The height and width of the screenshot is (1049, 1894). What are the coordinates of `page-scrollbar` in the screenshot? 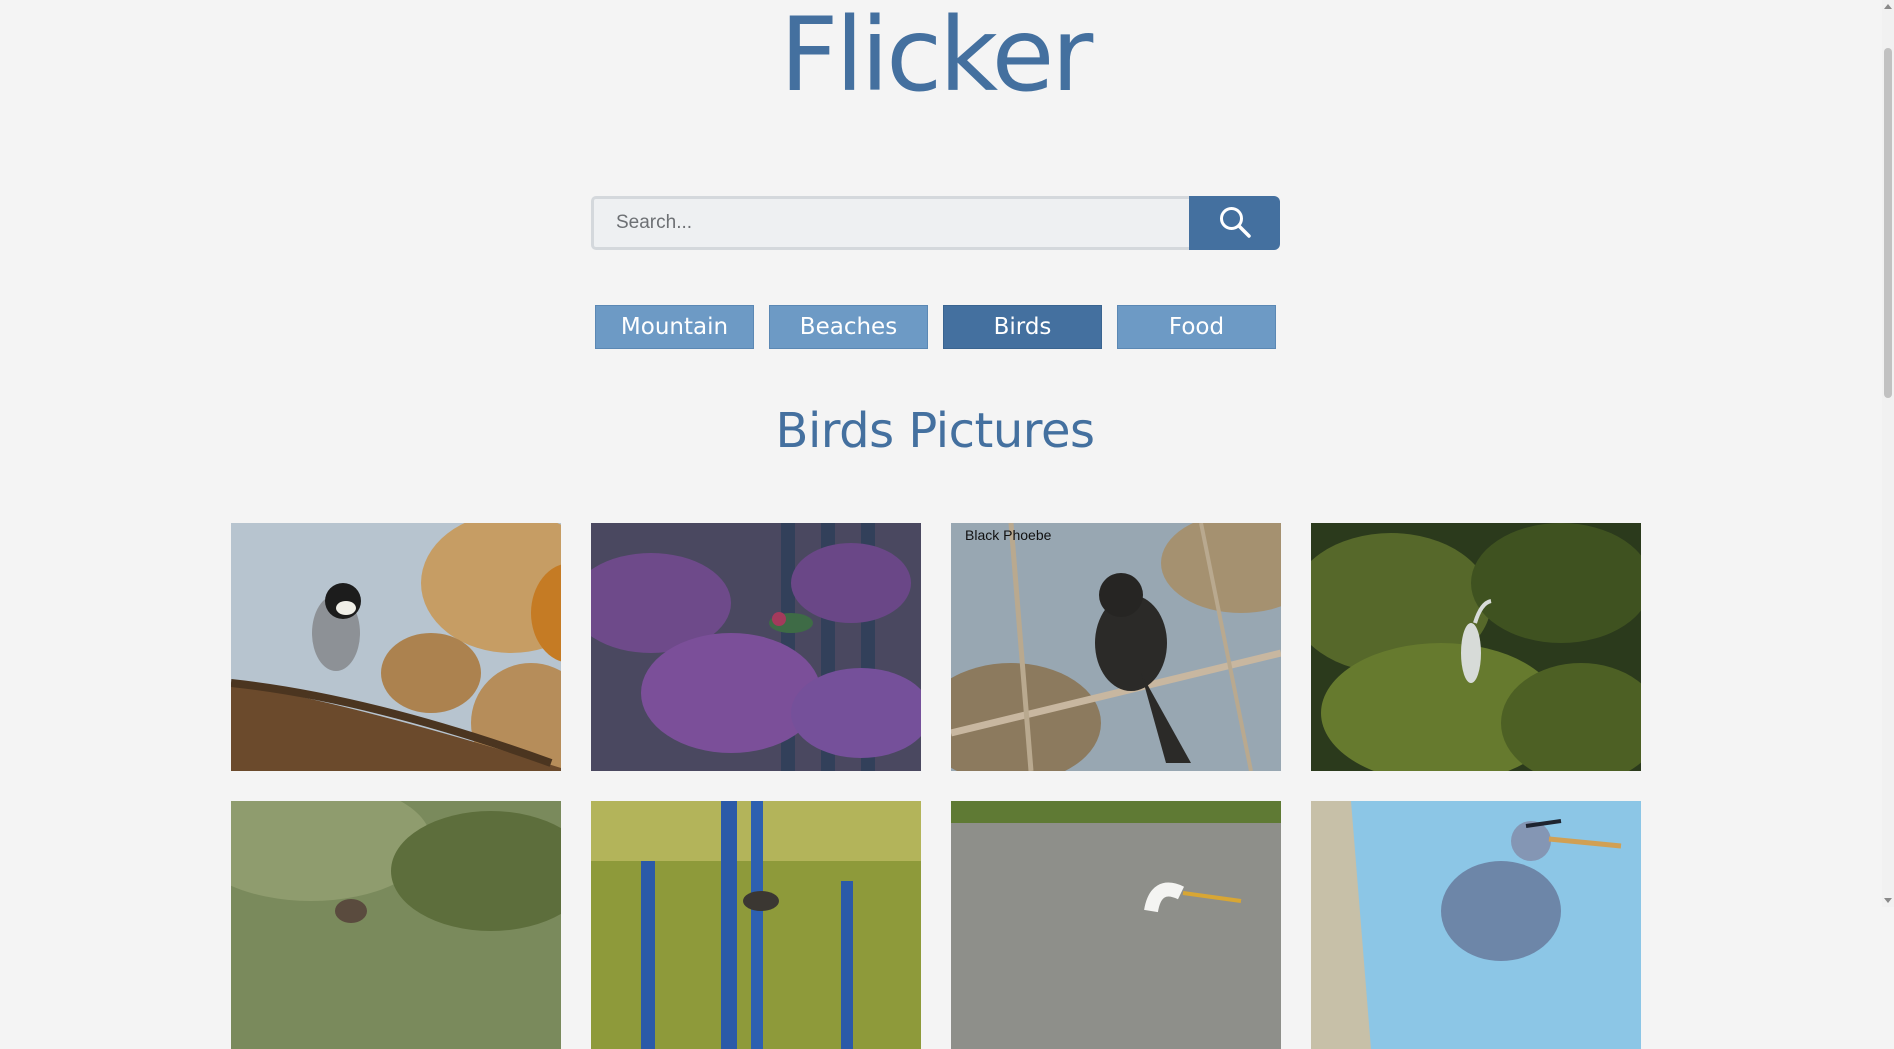 It's located at (1888, 453).